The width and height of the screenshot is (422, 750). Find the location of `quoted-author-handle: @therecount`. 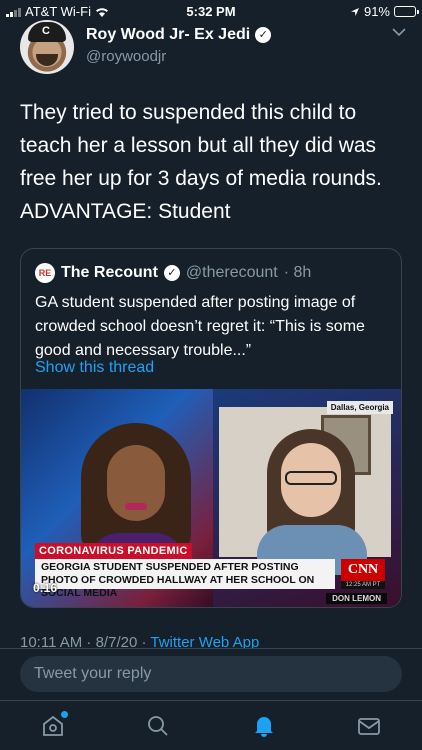

quoted-author-handle: @therecount is located at coordinates (231, 272).